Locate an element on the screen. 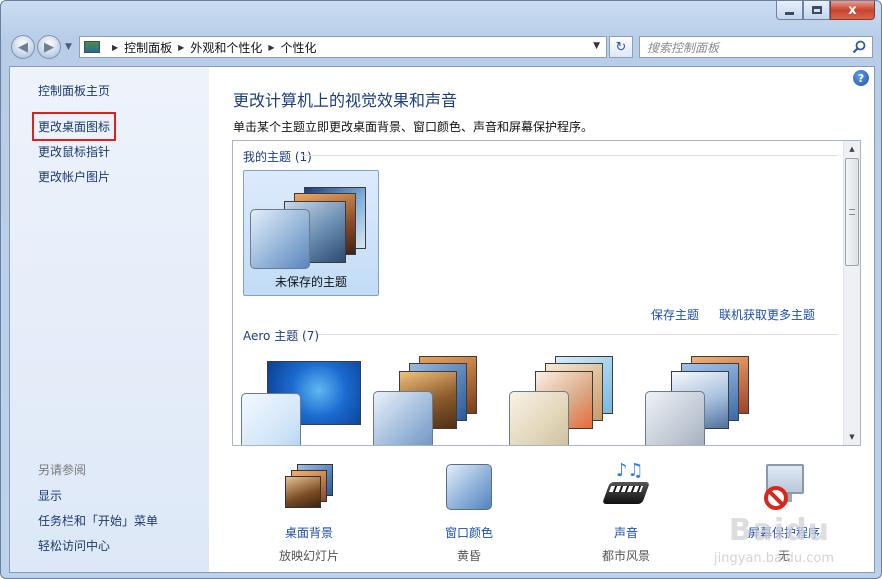 The height and width of the screenshot is (579, 882). refresh-button: ↻ is located at coordinates (621, 47).